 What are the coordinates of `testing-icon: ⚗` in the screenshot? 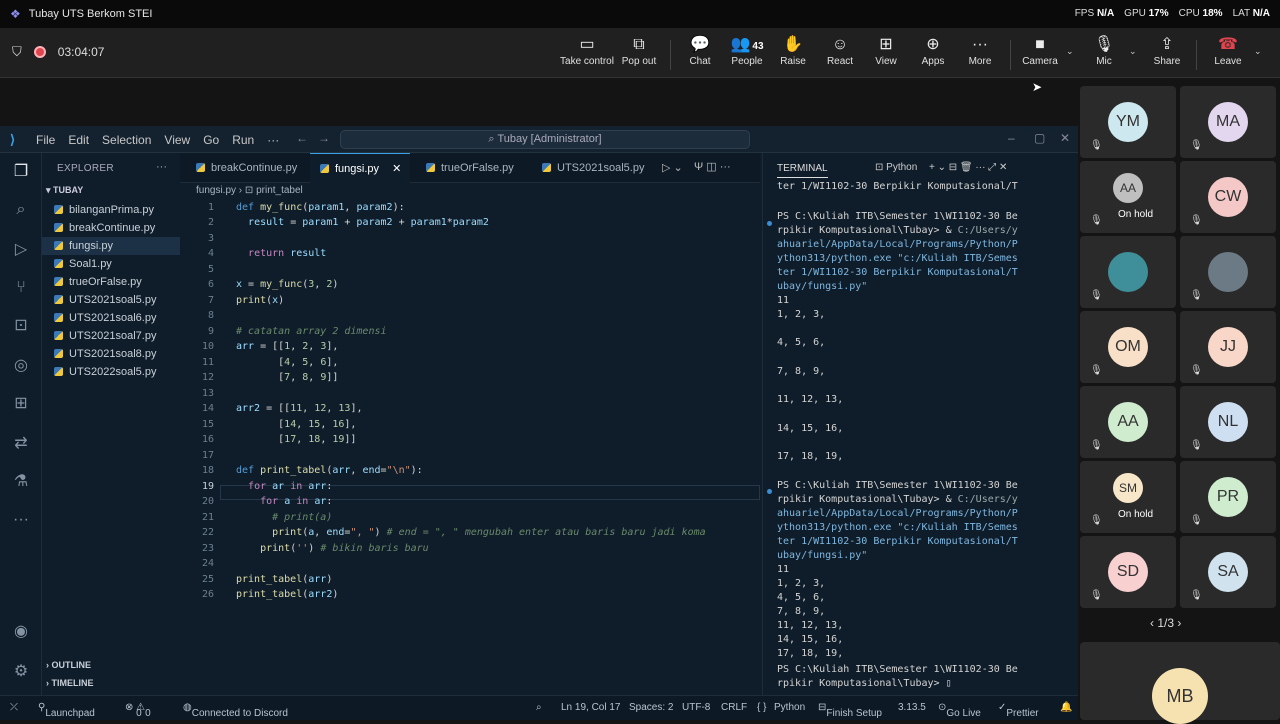 It's located at (21, 482).